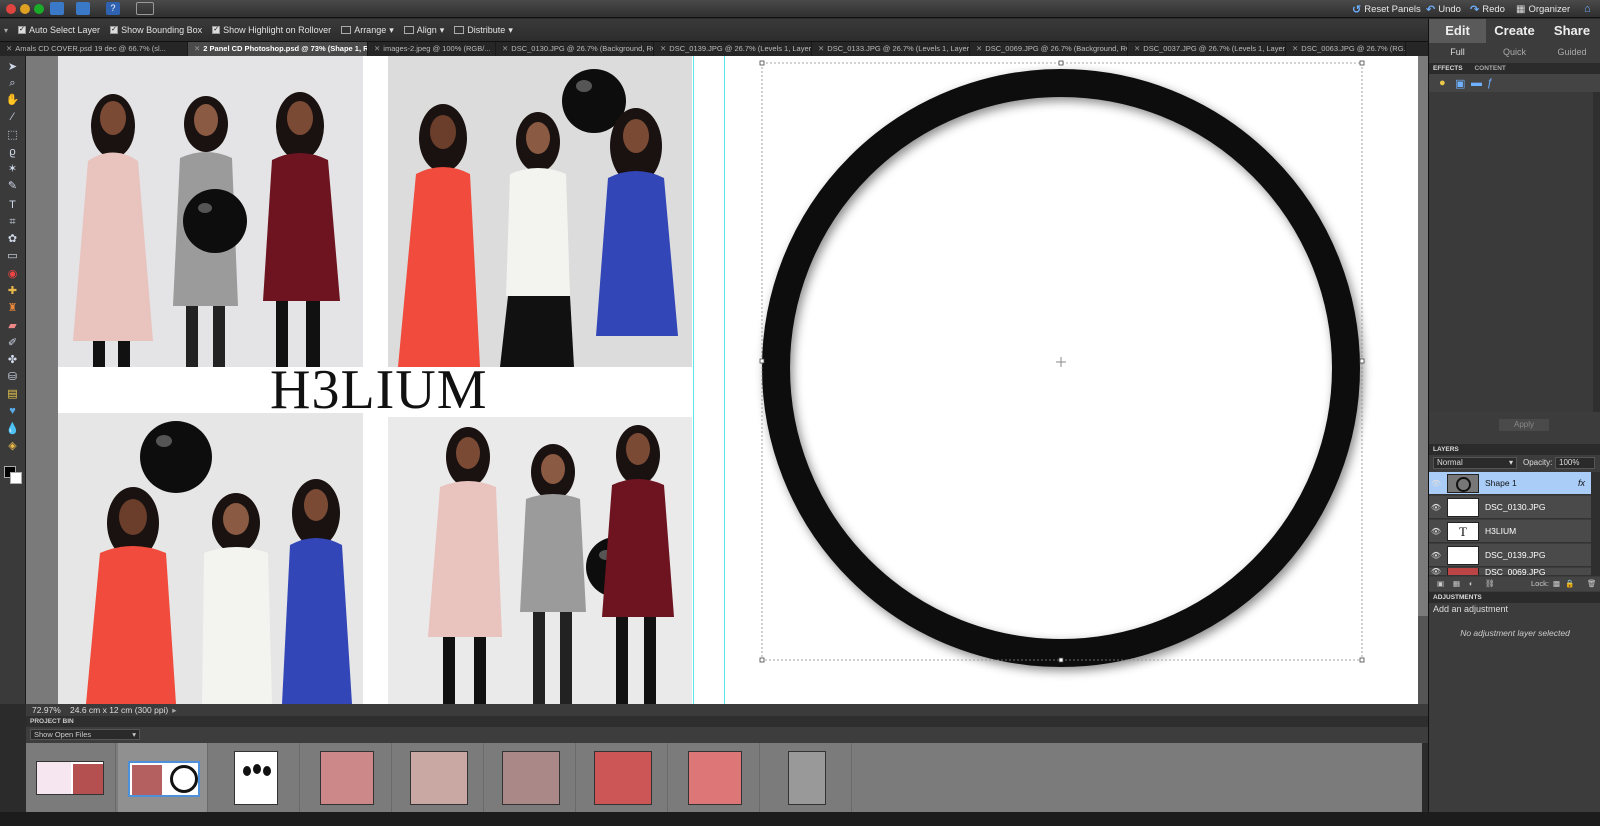 This screenshot has width=1600, height=826. Describe the element at coordinates (12, 83) in the screenshot. I see `zoom-tool-icon: ⌕` at that location.